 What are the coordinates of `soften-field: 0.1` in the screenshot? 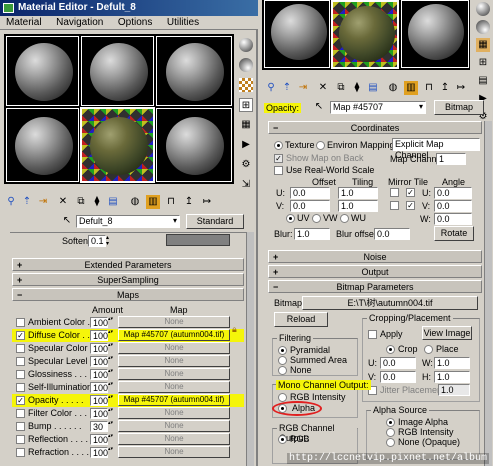 It's located at (97, 241).